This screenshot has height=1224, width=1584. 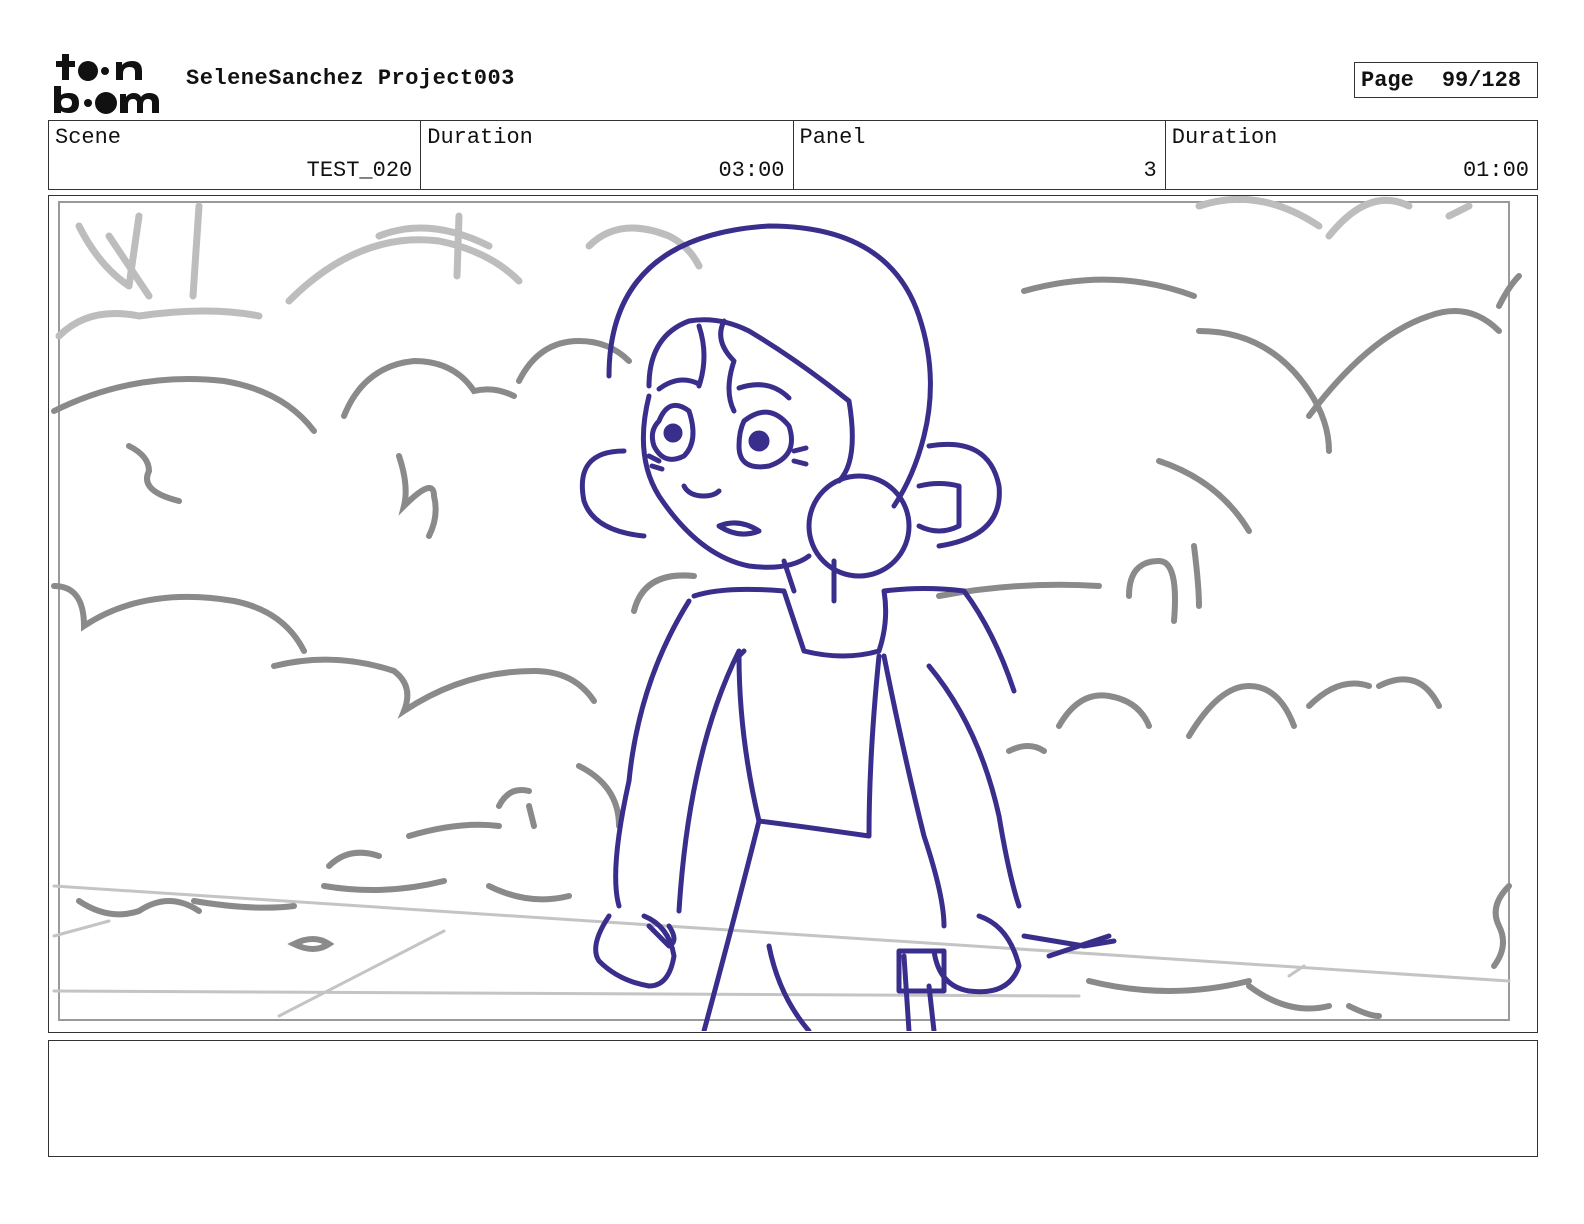 What do you see at coordinates (106, 84) in the screenshot?
I see `toon-boom-logo` at bounding box center [106, 84].